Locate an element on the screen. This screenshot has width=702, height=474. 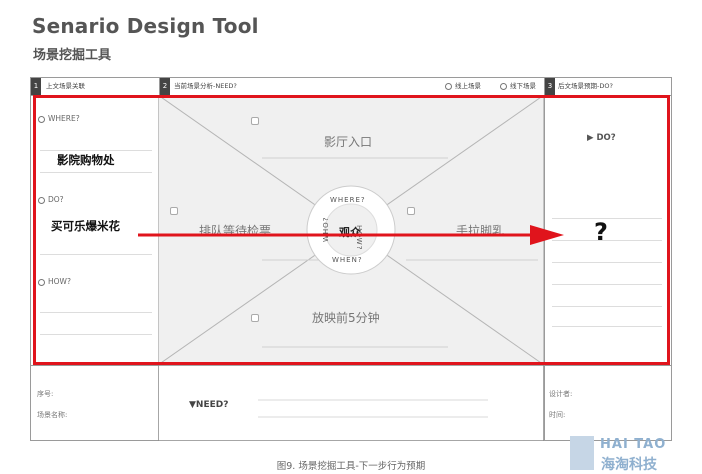
flow-arrow is located at coordinates (351, 235).